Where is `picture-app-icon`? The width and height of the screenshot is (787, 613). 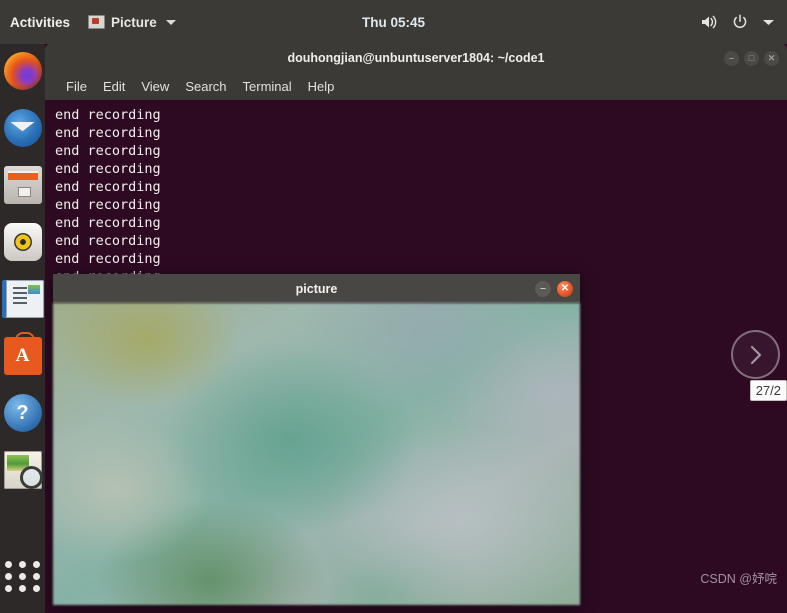 picture-app-icon is located at coordinates (97, 22).